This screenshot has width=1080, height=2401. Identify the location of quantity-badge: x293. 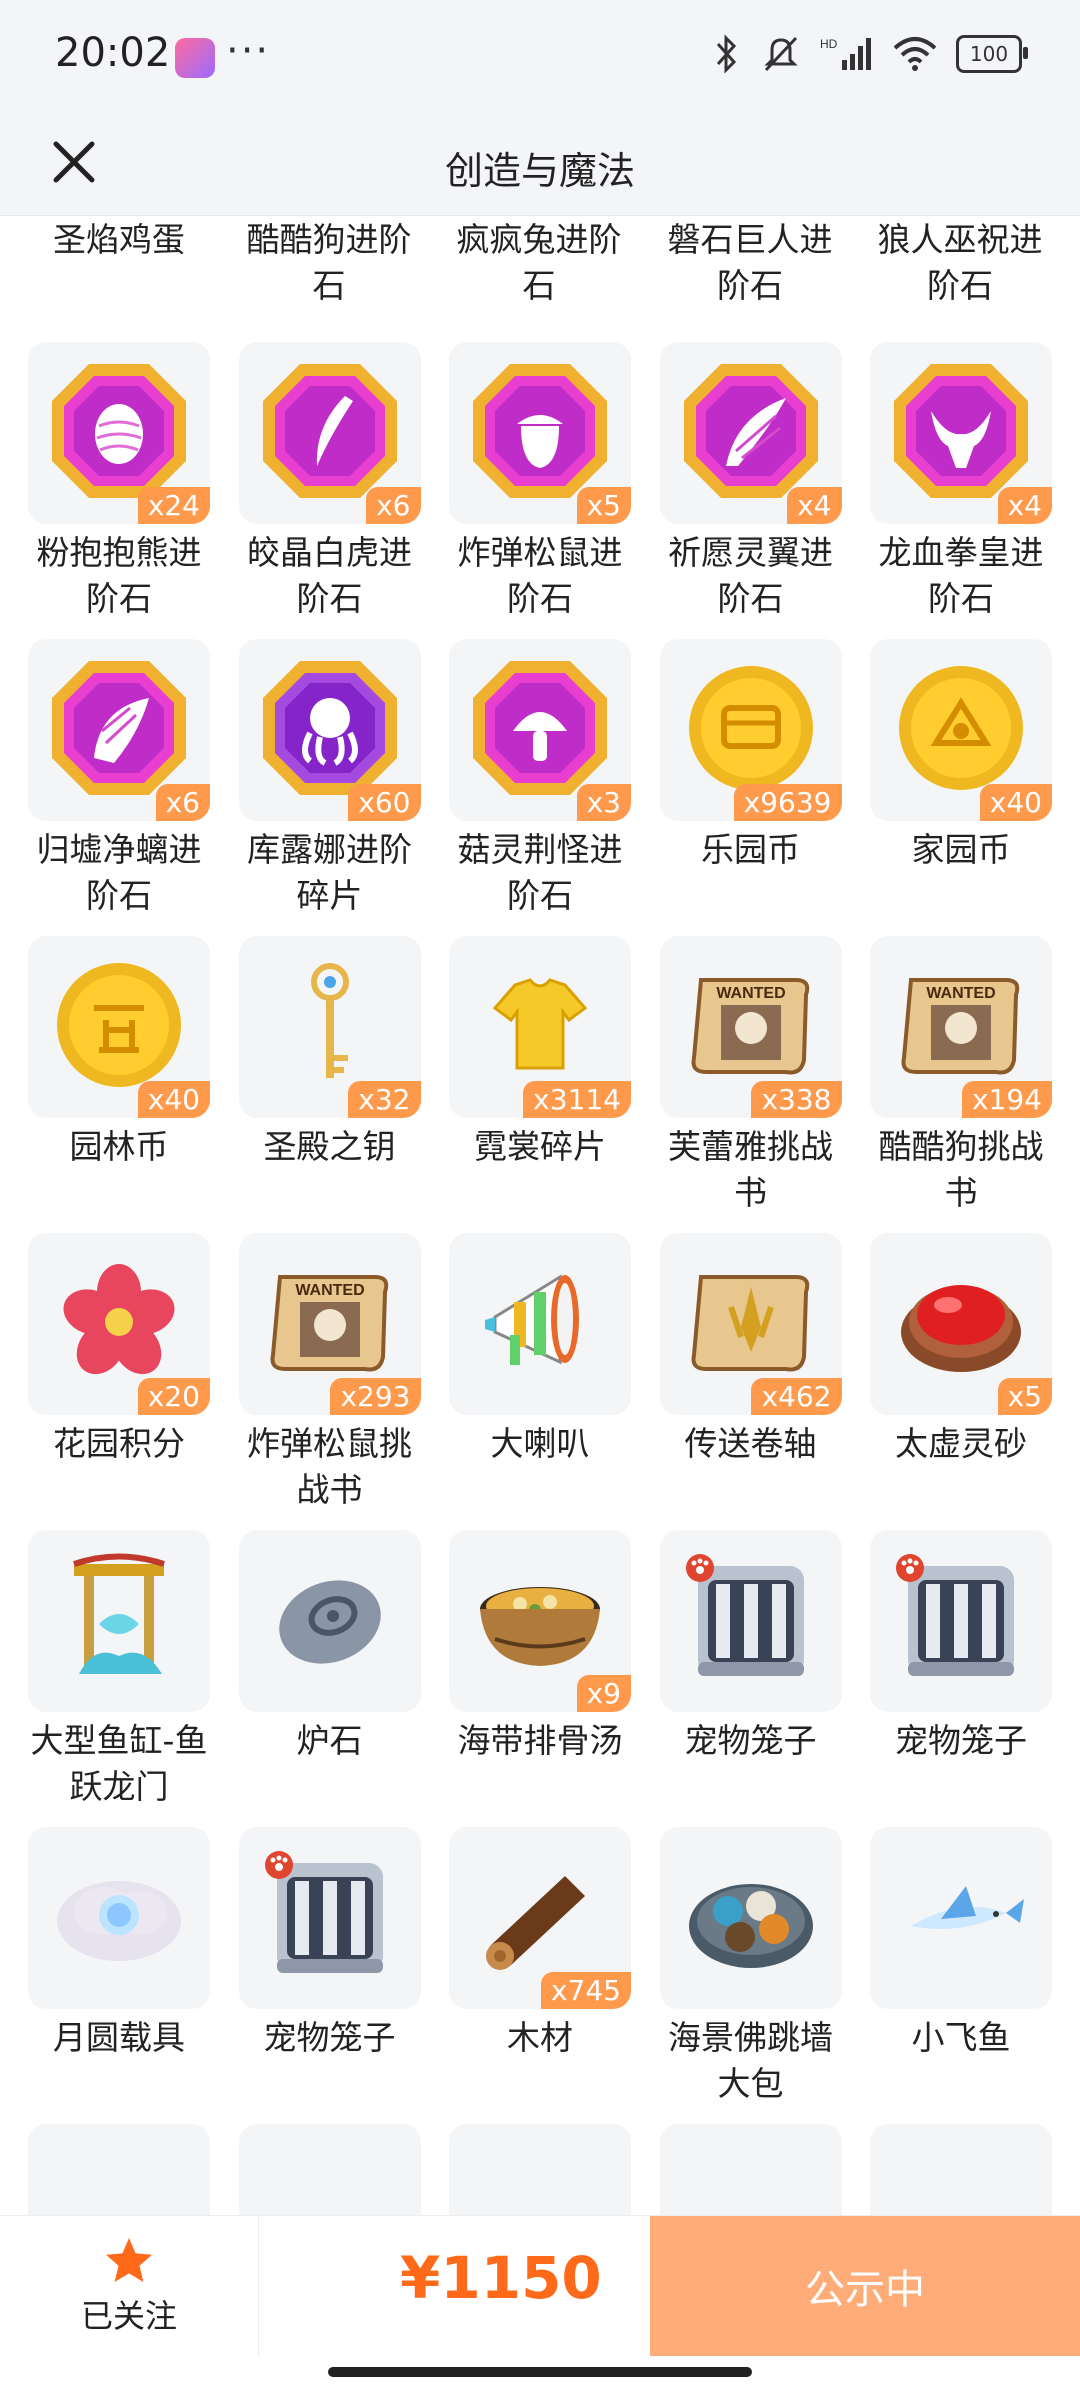
(375, 1396).